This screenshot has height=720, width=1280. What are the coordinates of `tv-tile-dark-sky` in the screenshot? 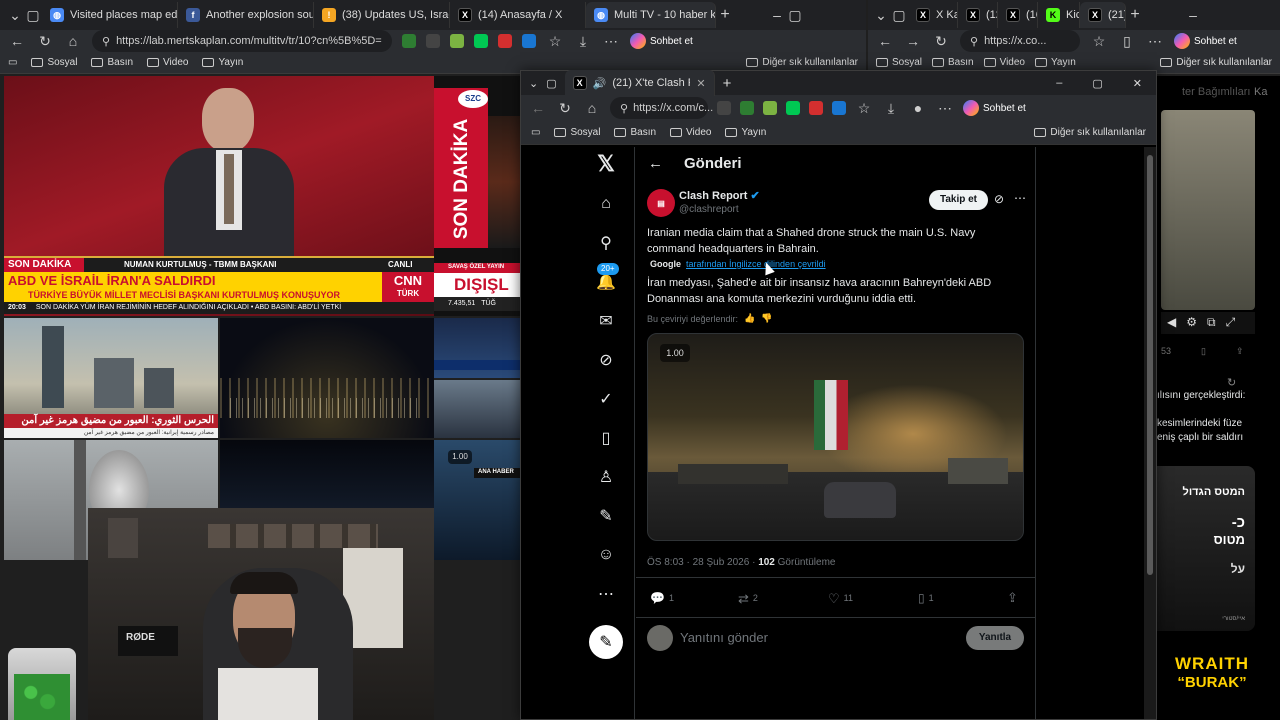 It's located at (327, 475).